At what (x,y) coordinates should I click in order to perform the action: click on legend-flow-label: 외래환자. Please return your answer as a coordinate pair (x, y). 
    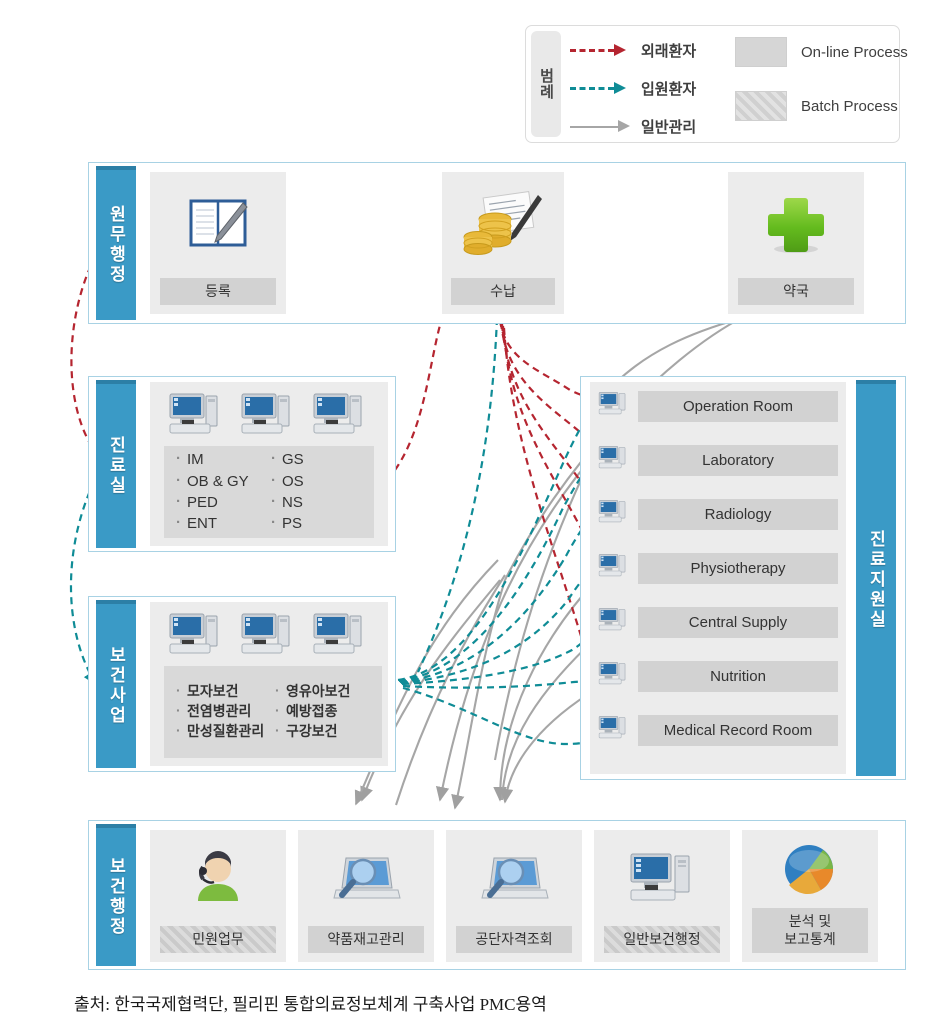
    Looking at the image, I should click on (669, 51).